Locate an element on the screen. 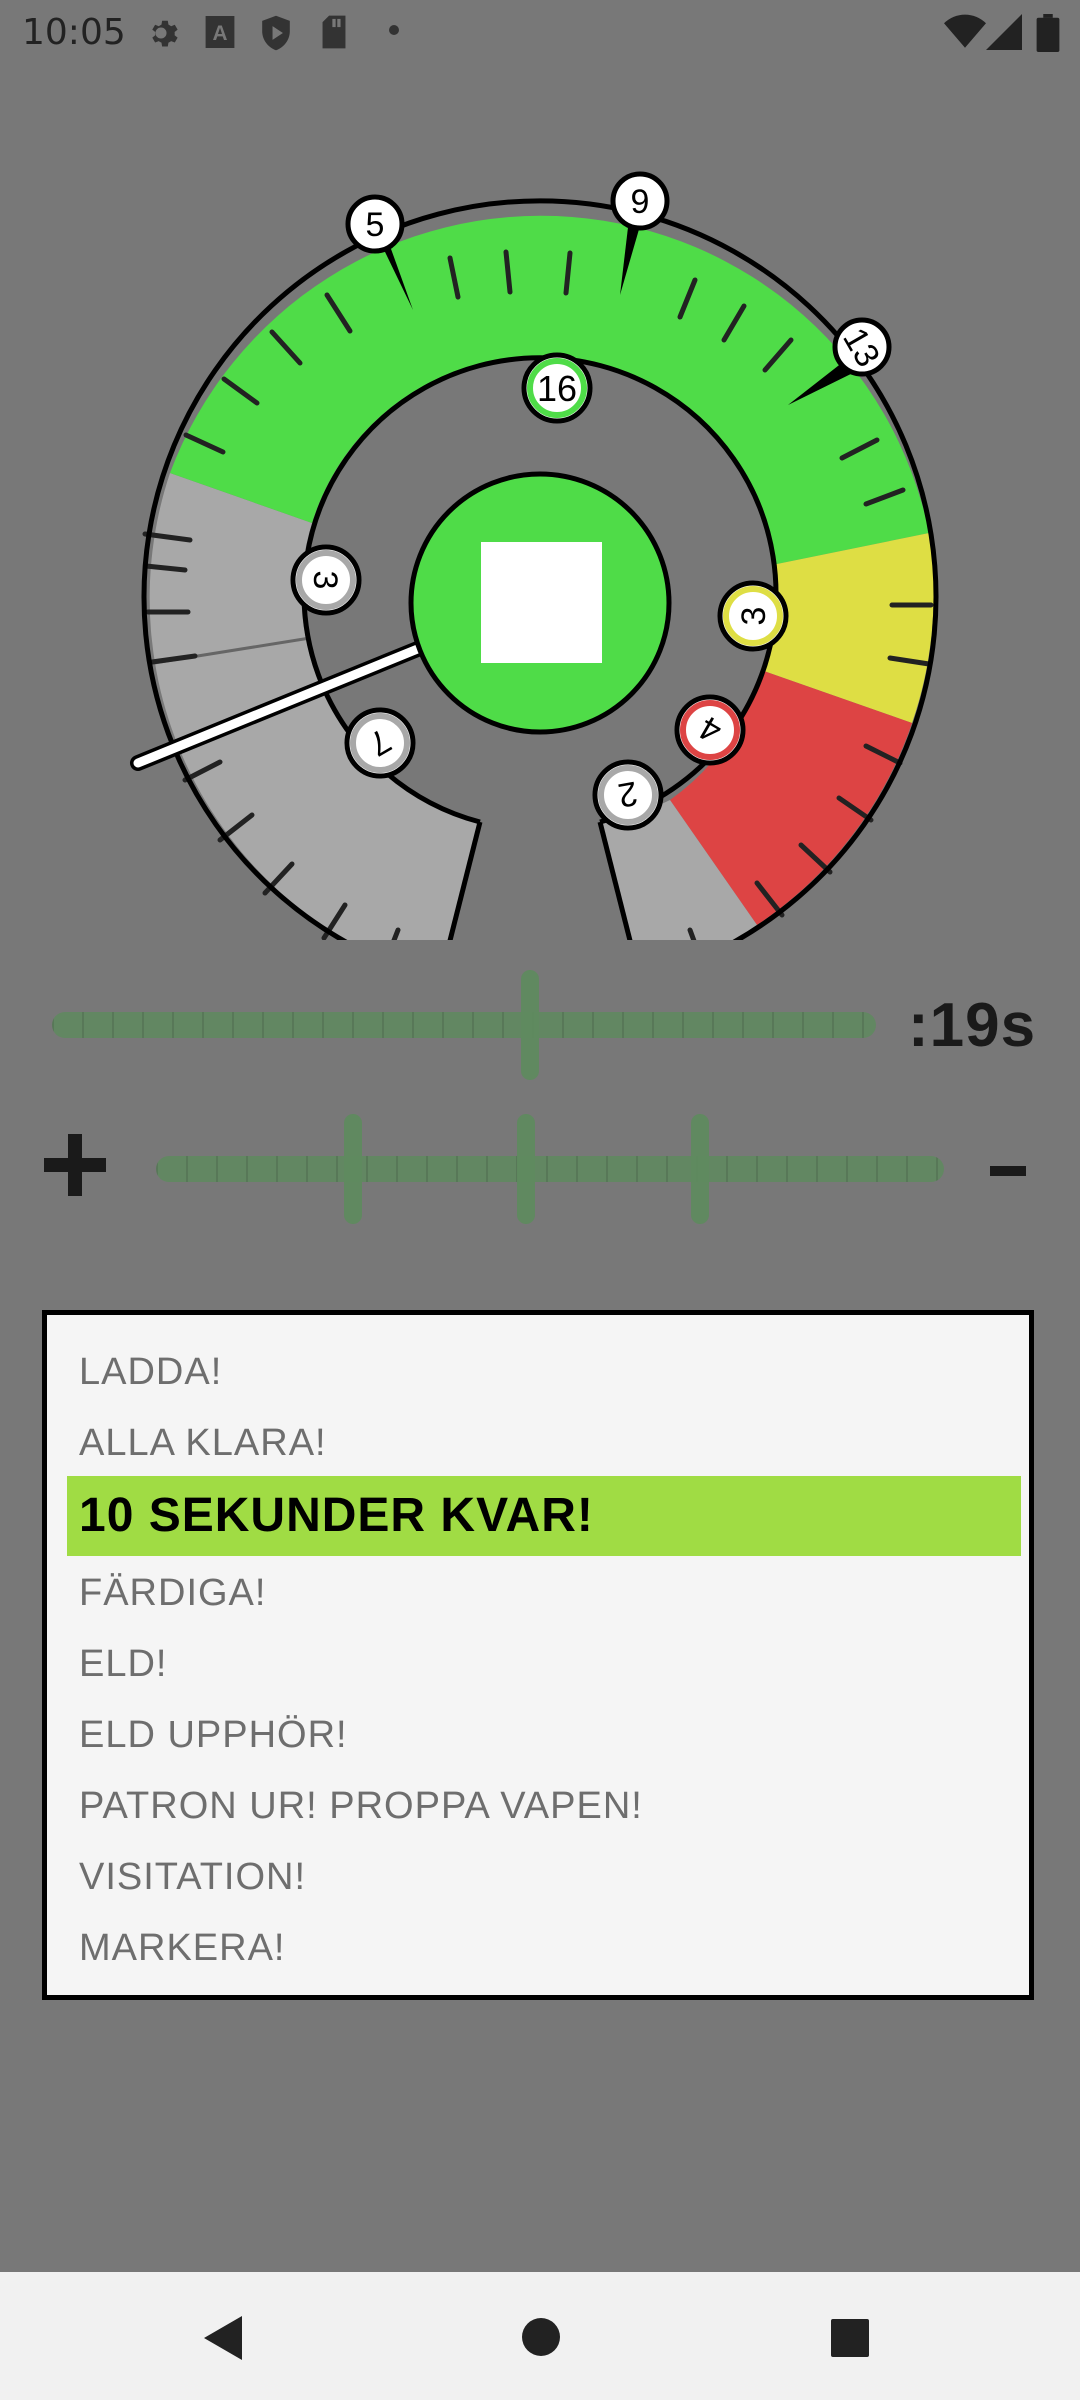 The image size is (1080, 2400). time-slider is located at coordinates (464, 1025).